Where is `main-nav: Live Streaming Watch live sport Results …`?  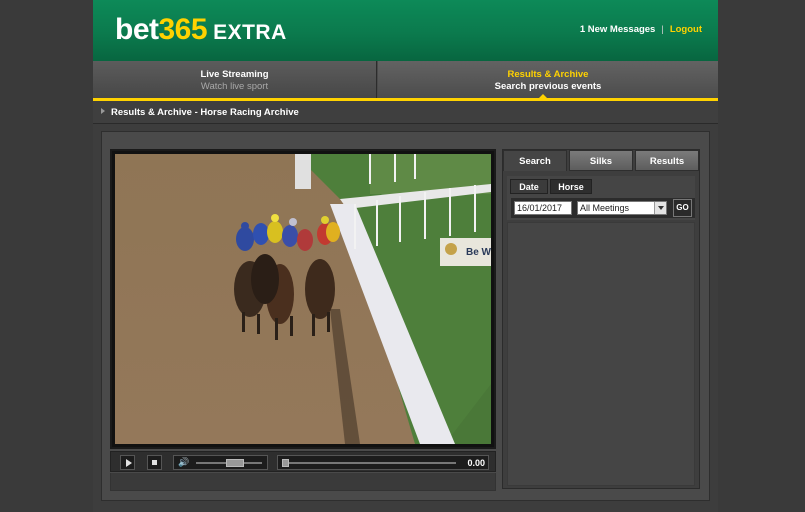 main-nav: Live Streaming Watch live sport Results … is located at coordinates (405, 79).